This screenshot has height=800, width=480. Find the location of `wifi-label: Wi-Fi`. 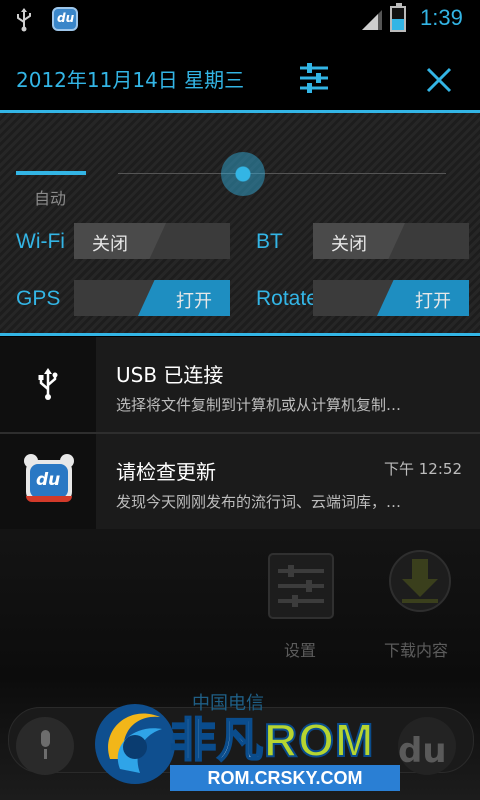

wifi-label: Wi-Fi is located at coordinates (40, 241).